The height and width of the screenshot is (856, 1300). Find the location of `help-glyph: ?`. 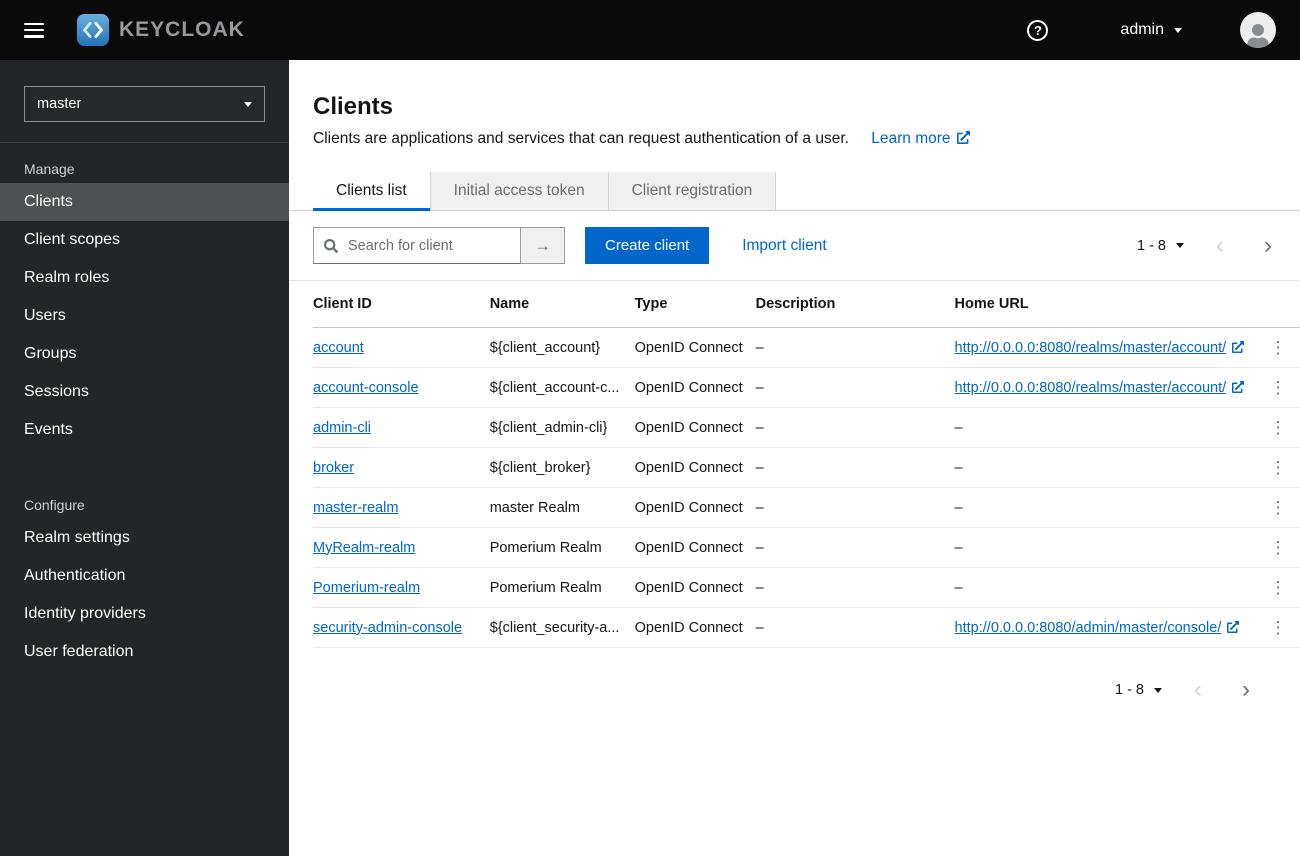

help-glyph: ? is located at coordinates (1037, 30).